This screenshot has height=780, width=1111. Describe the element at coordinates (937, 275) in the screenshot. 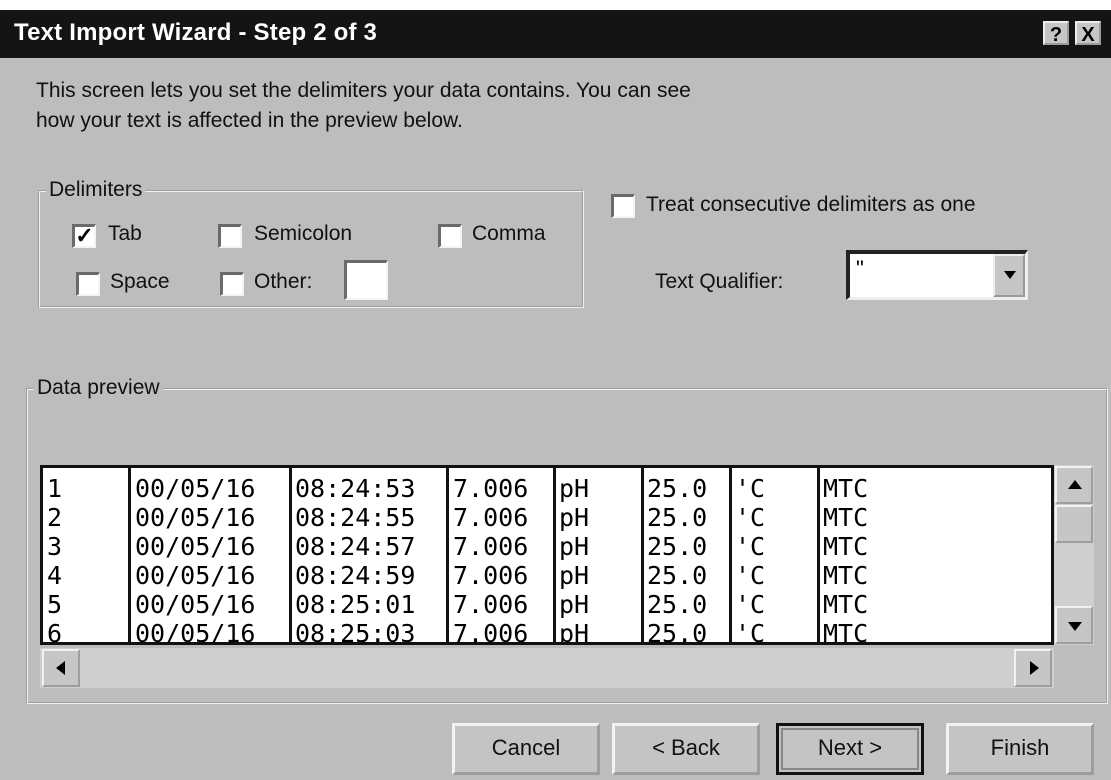

I see `text-qualifier-select: "` at that location.